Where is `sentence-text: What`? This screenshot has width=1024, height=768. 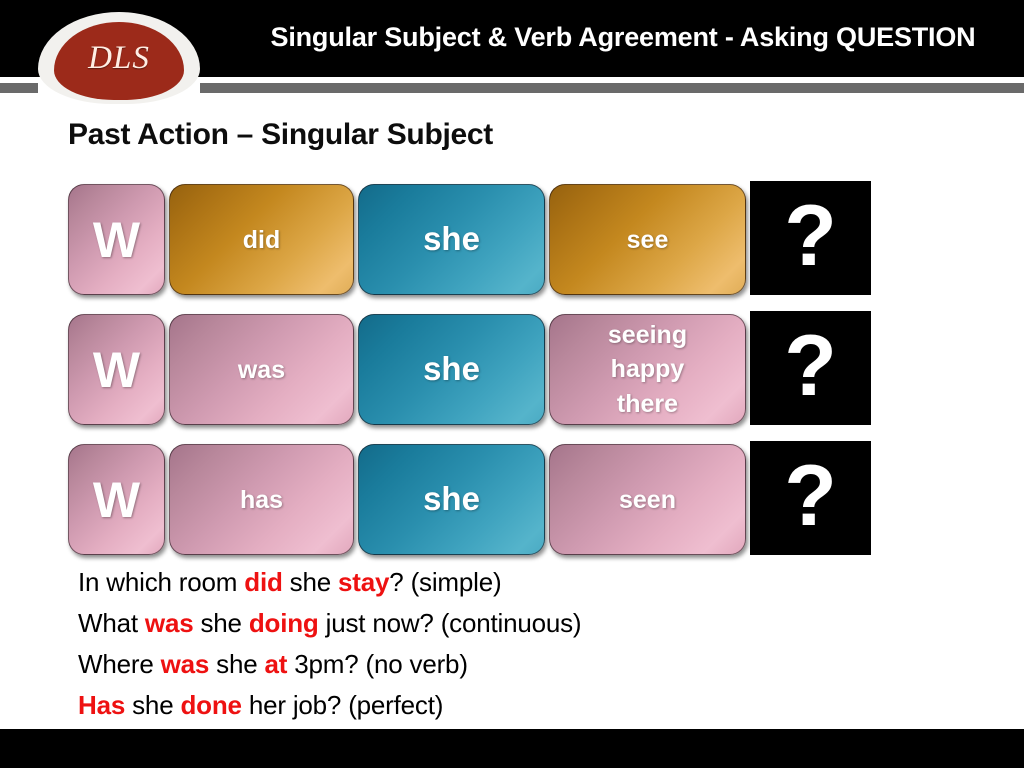 sentence-text: What is located at coordinates (111, 623).